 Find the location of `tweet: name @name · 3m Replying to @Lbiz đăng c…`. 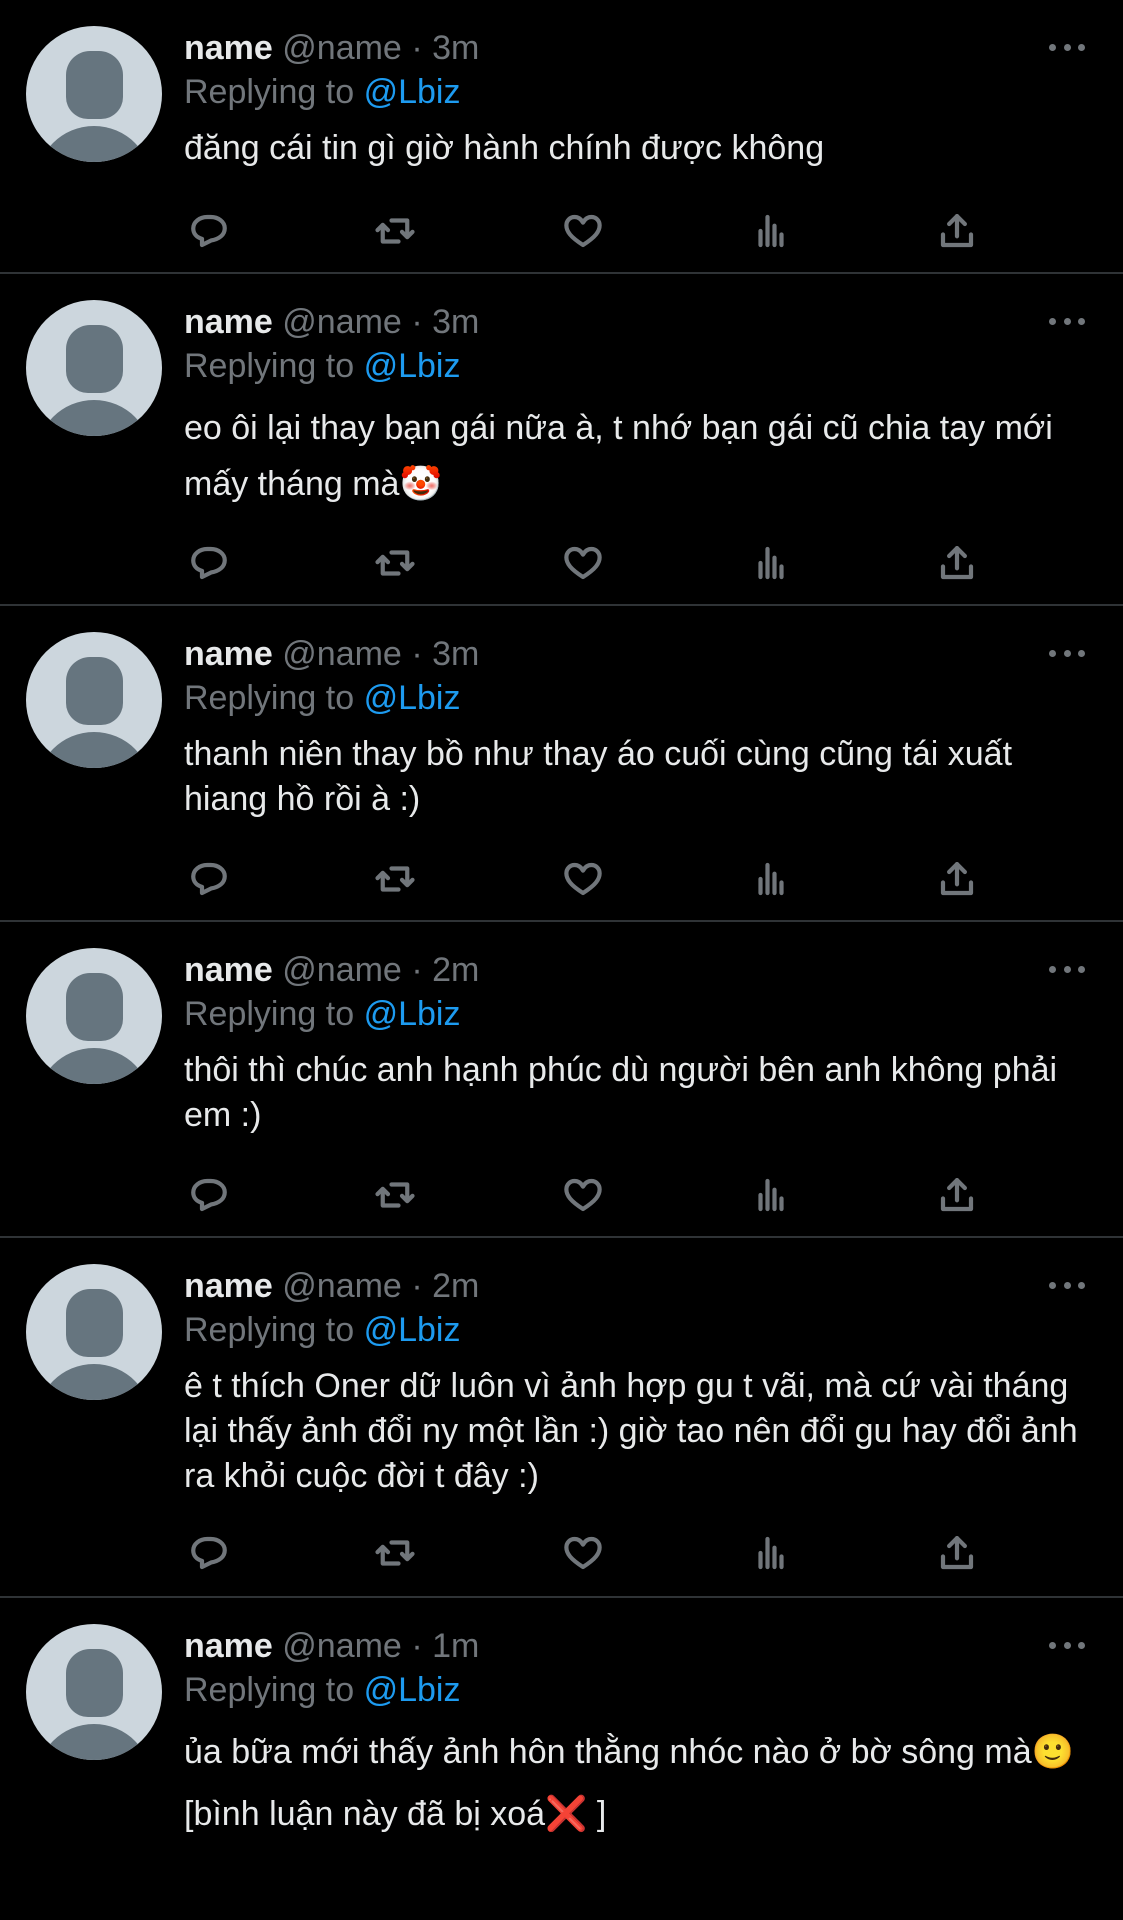

tweet: name @name · 3m Replying to @Lbiz đăng c… is located at coordinates (561, 137).